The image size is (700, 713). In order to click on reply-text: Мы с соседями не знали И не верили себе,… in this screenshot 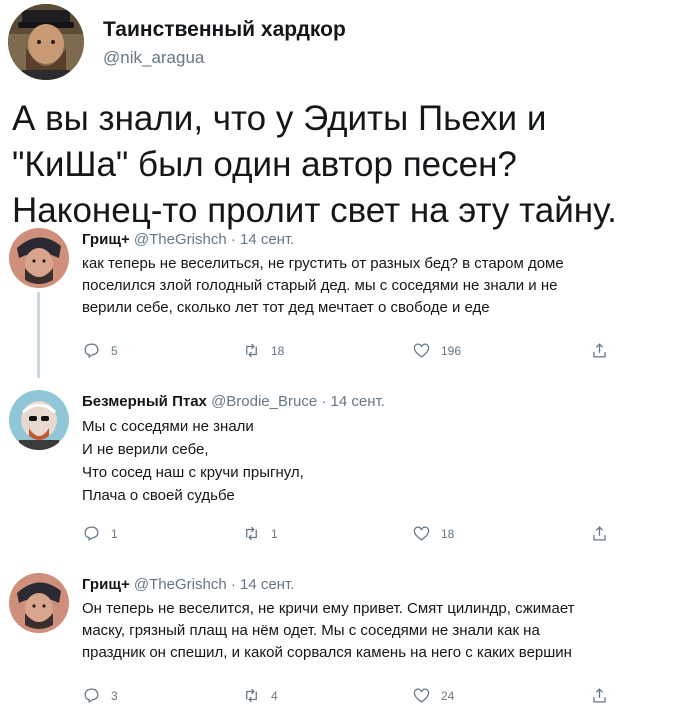, I will do `click(388, 461)`.